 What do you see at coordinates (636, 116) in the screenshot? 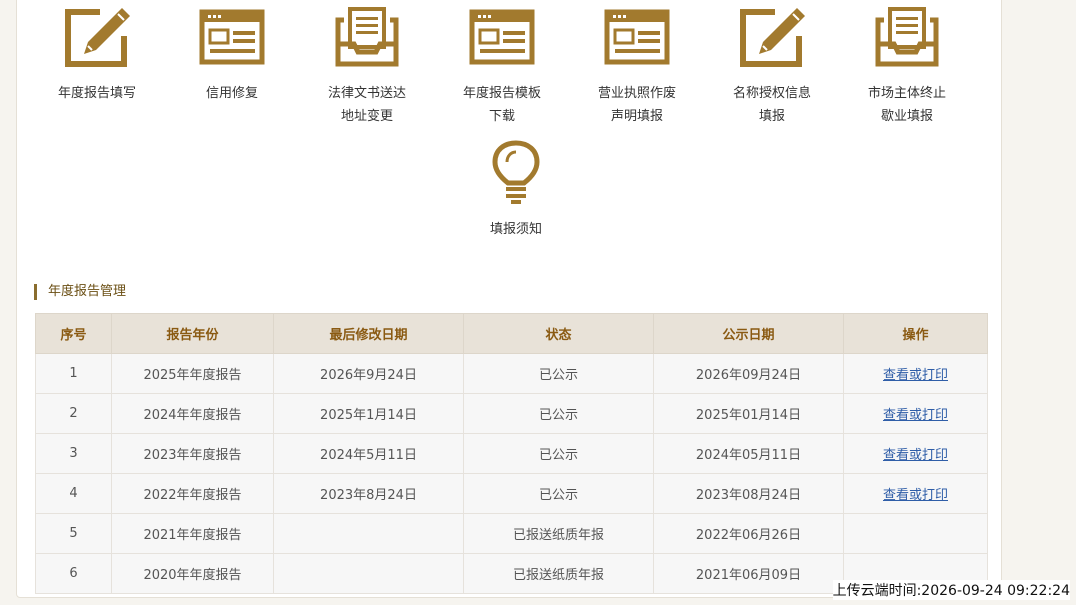
I see `tile-label-line2: 声明填报` at bounding box center [636, 116].